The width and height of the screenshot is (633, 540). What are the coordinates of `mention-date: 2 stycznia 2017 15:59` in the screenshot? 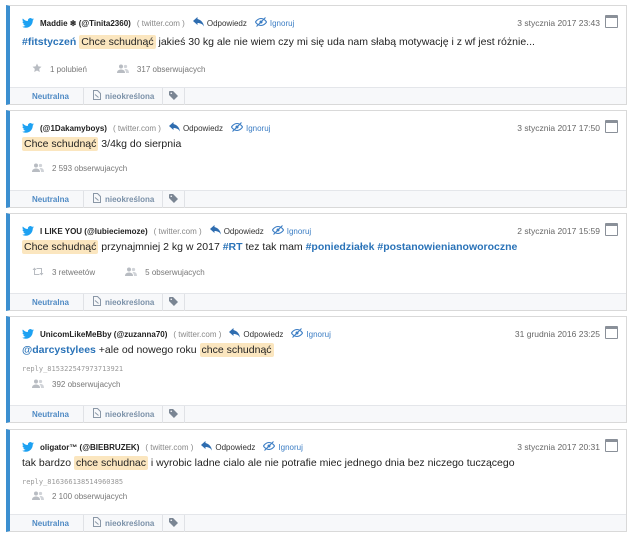 It's located at (558, 231).